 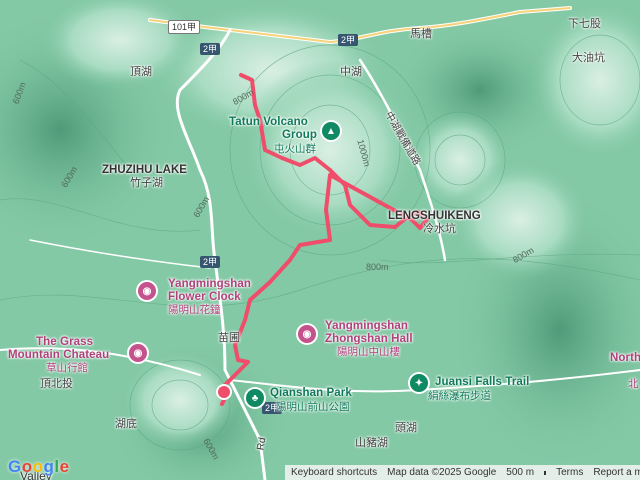 I want to click on place-label: 苗圃, so click(x=229, y=338).